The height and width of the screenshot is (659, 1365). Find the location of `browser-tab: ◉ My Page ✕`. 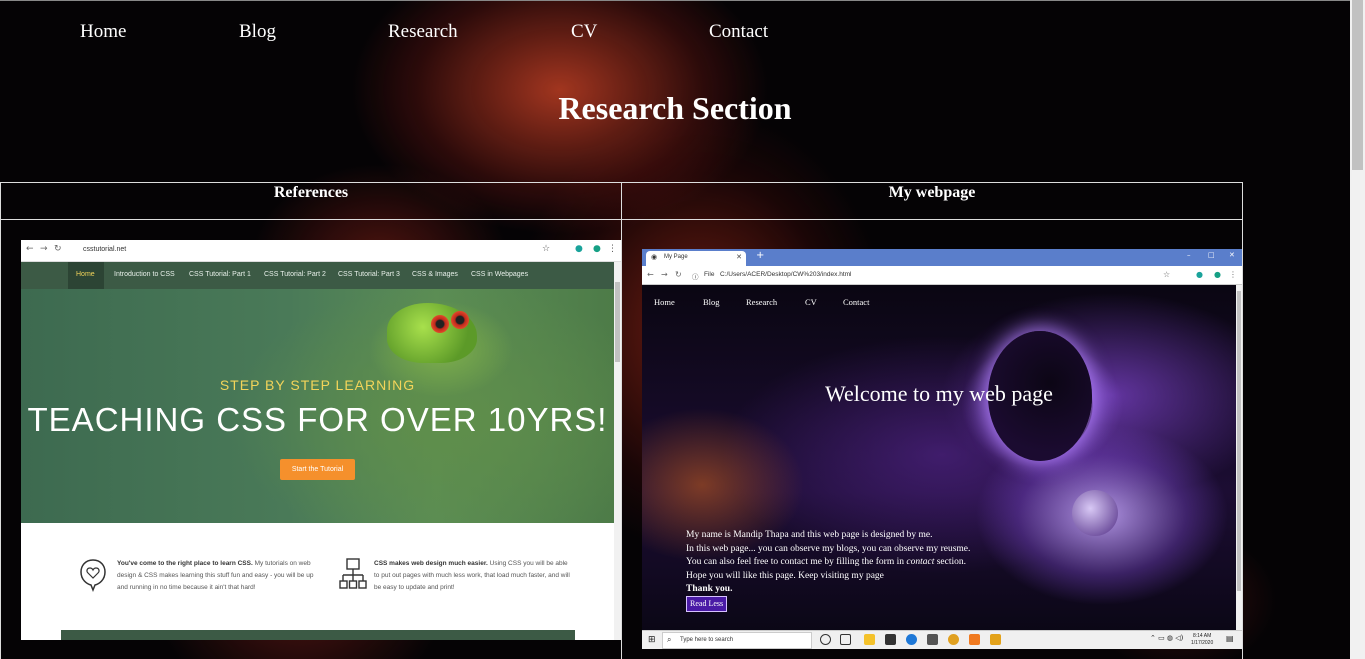

browser-tab: ◉ My Page ✕ is located at coordinates (696, 258).